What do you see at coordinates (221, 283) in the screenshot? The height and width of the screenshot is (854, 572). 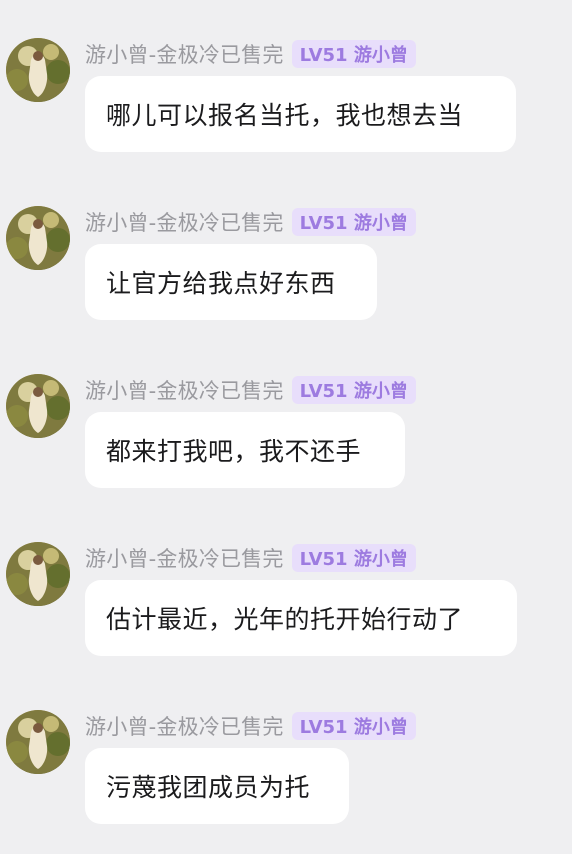 I see `message-text: 让官方给我点好东西` at bounding box center [221, 283].